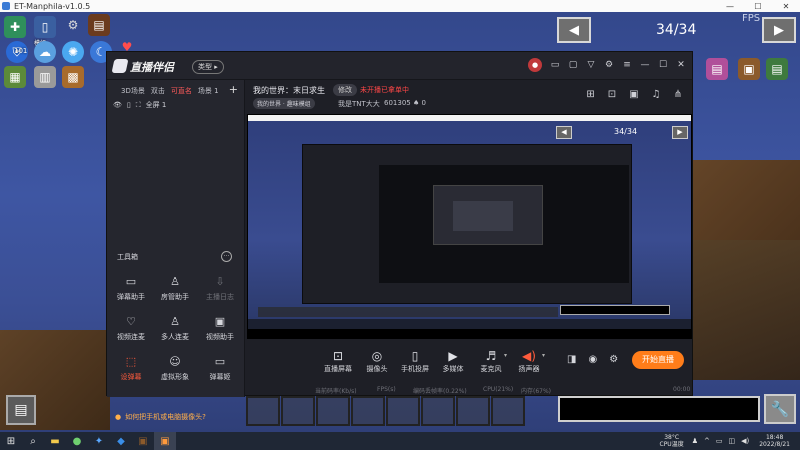 The width and height of the screenshot is (800, 450). Describe the element at coordinates (289, 90) in the screenshot. I see `room-title: 我的世界：末日求生` at that location.